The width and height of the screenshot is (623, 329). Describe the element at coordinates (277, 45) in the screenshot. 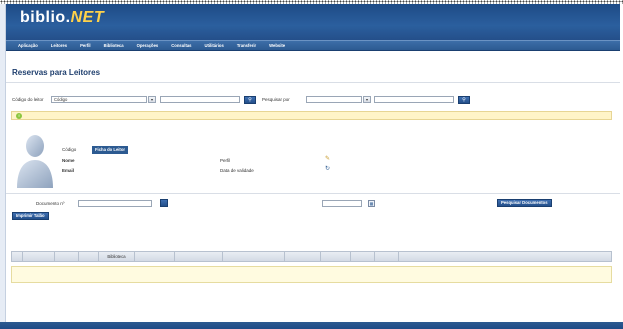

I see `menu-item-website: Website` at that location.